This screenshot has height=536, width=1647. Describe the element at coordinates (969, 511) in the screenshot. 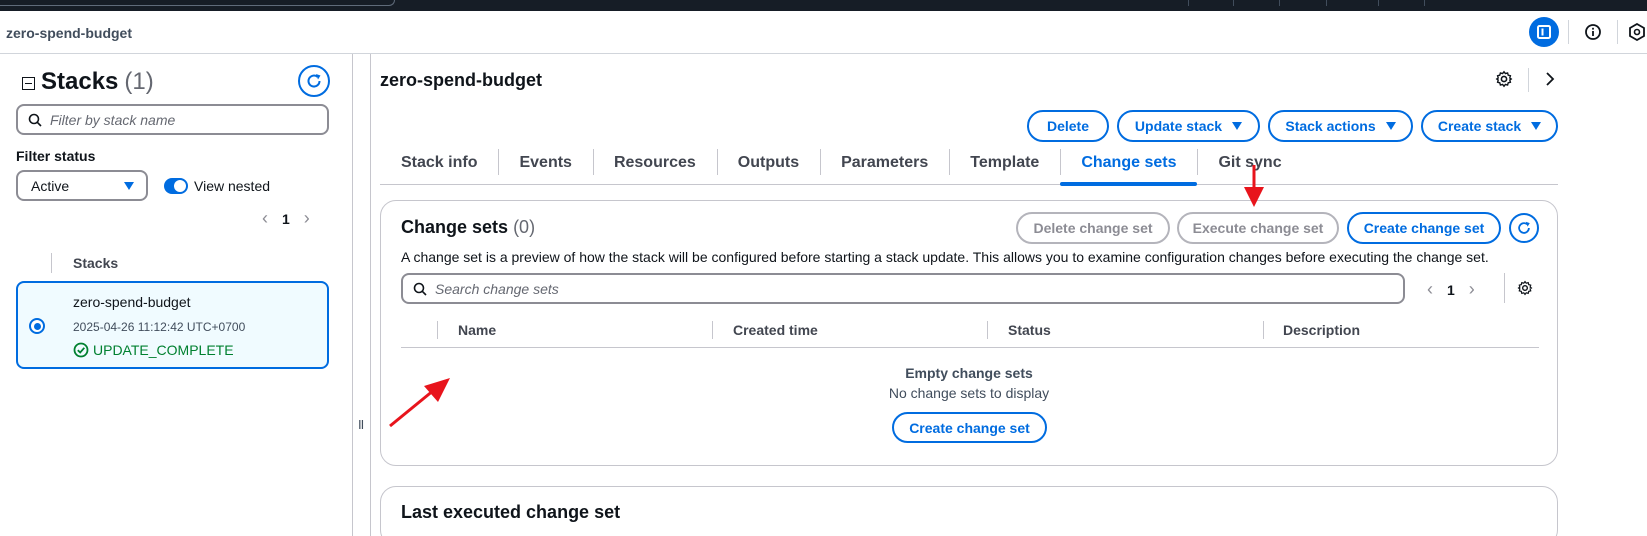

I see `last-executed-container: Last executed change set` at that location.